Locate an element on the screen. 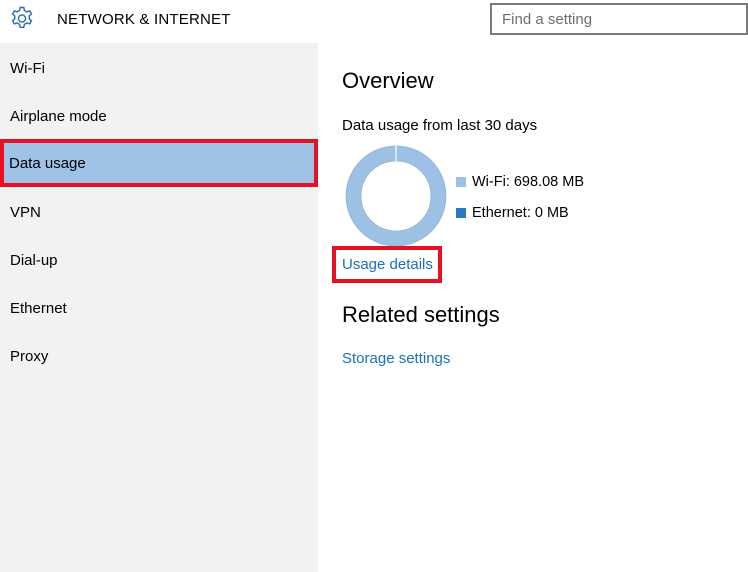 The image size is (748, 572). legend-label-wifi: Wi-Fi: 698.08 MB is located at coordinates (528, 182).